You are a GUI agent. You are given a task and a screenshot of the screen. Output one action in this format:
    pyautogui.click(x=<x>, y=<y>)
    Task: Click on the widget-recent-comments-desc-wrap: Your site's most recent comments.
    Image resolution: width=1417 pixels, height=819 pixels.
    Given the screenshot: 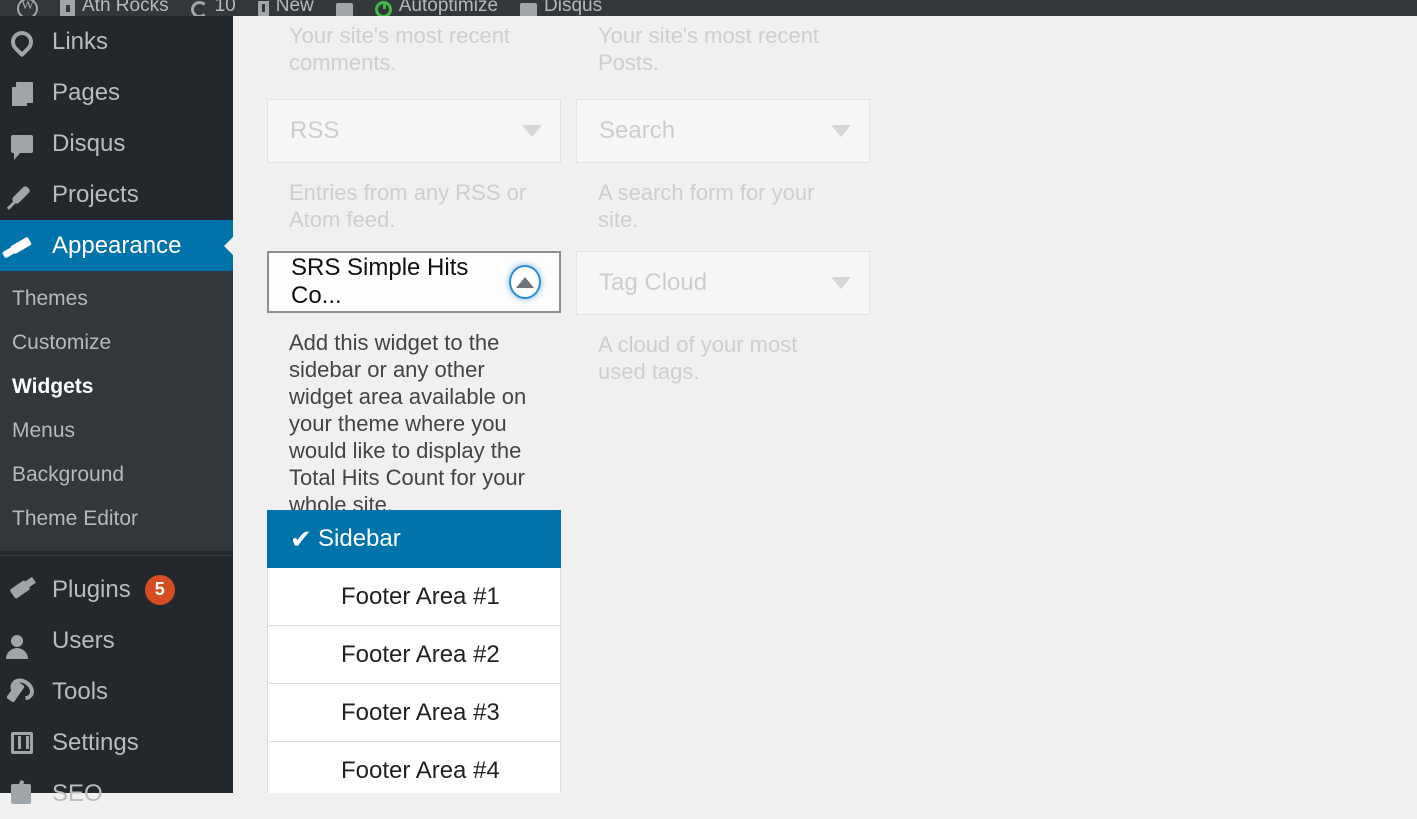 What is the action you would take?
    pyautogui.click(x=414, y=49)
    